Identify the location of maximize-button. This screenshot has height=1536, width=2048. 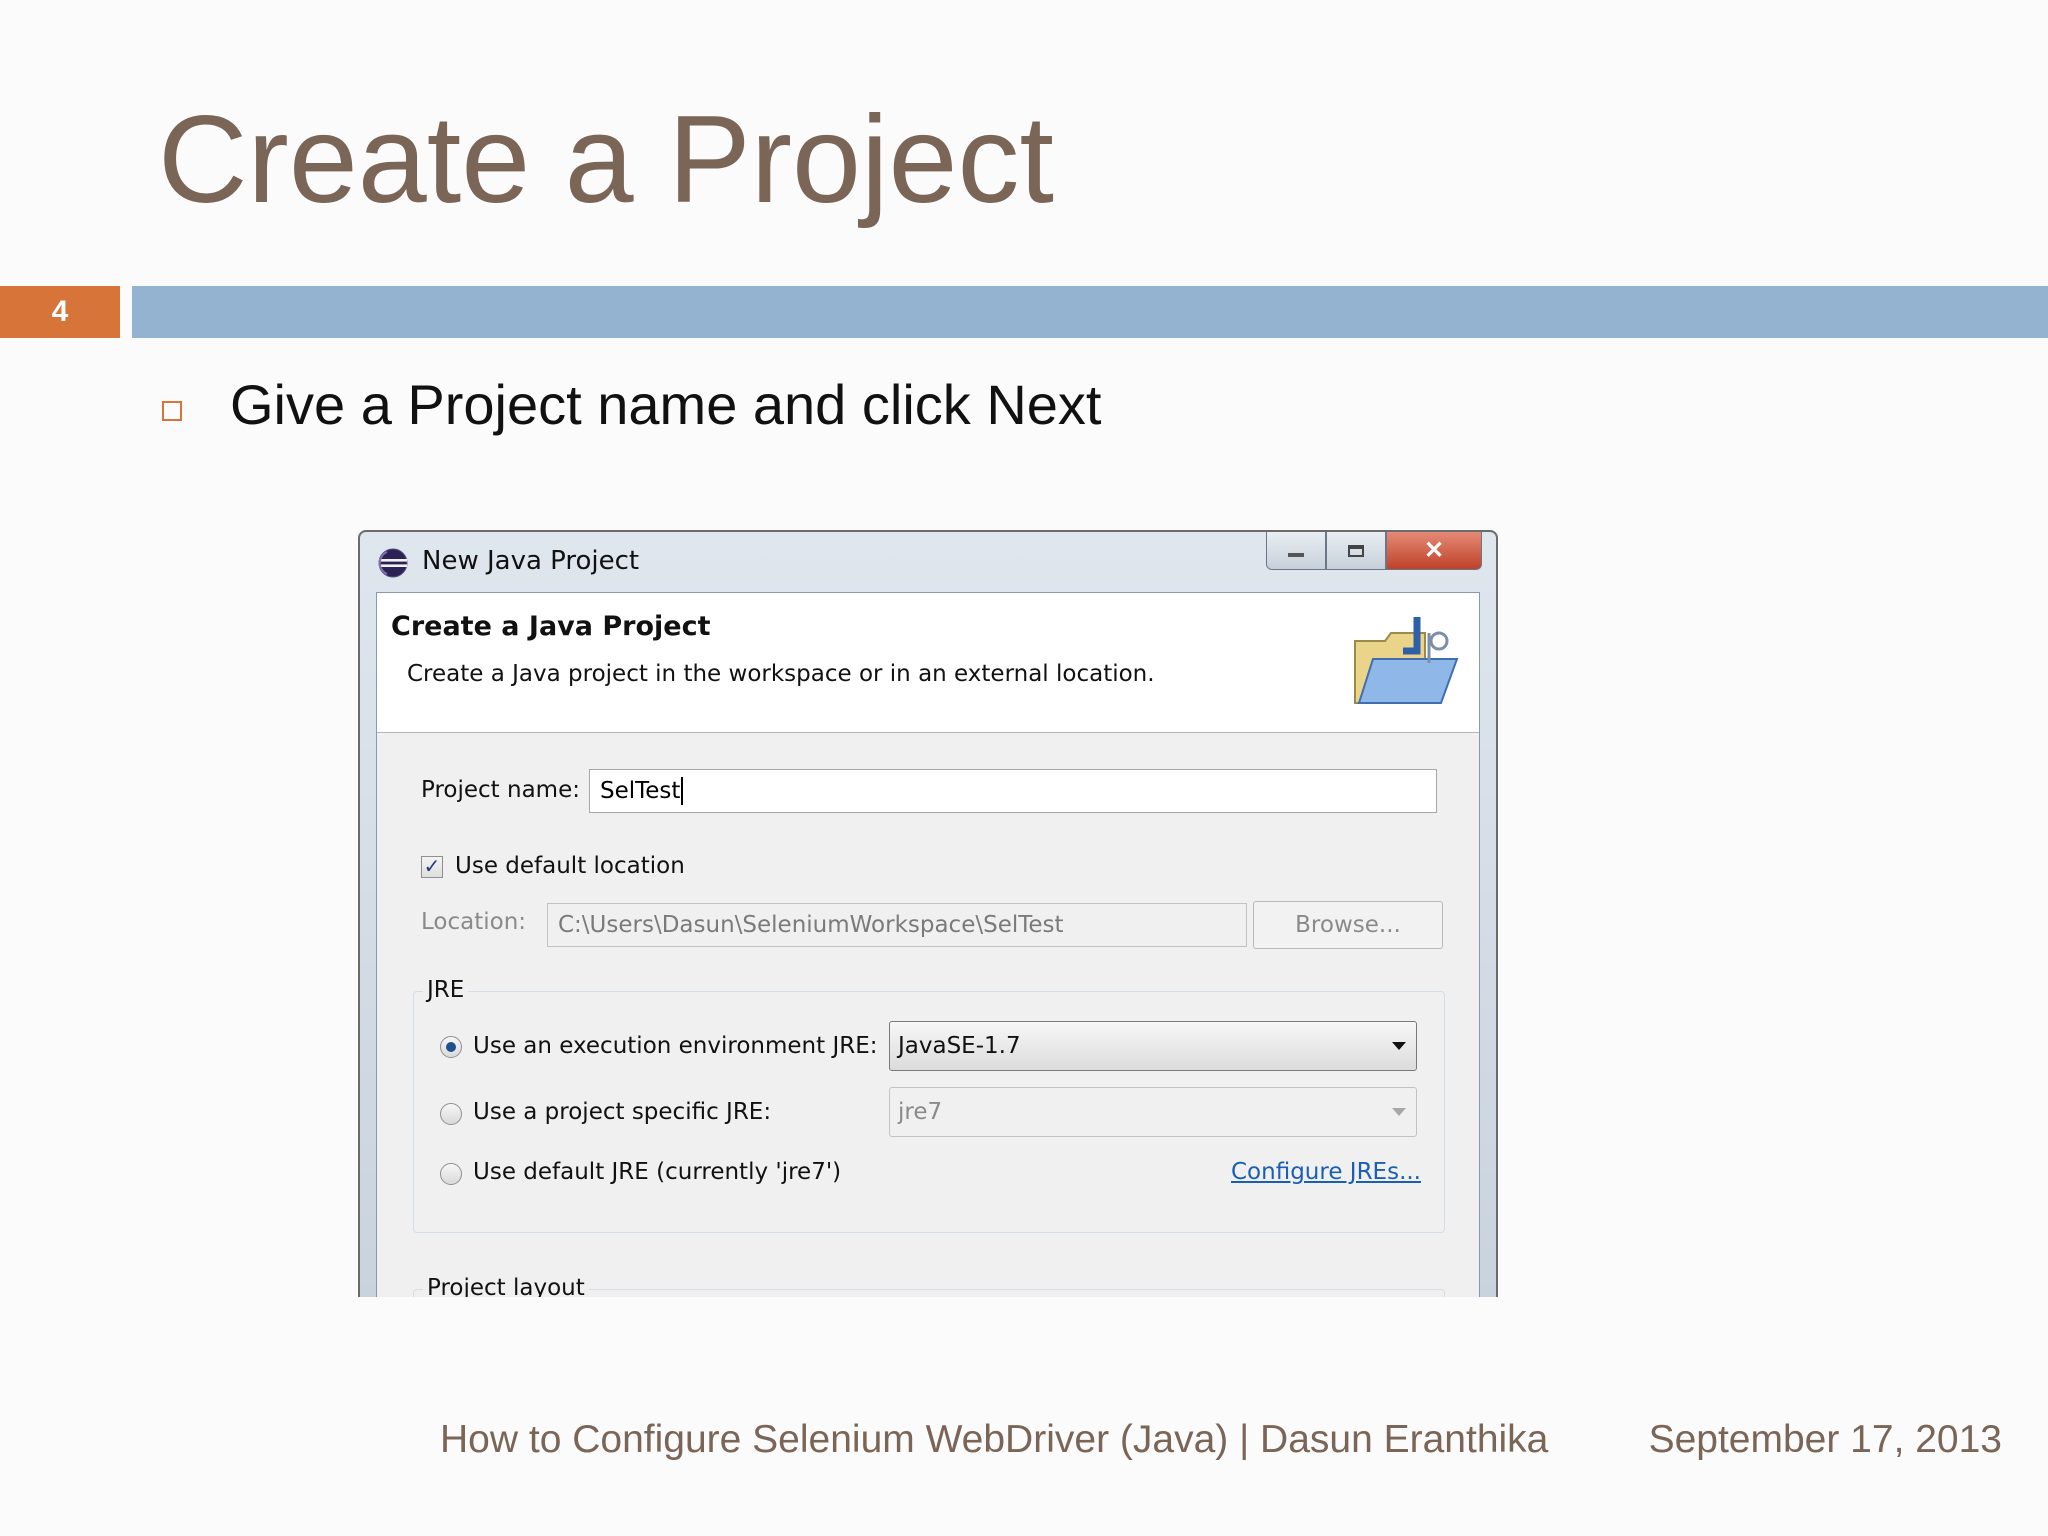
(1356, 551).